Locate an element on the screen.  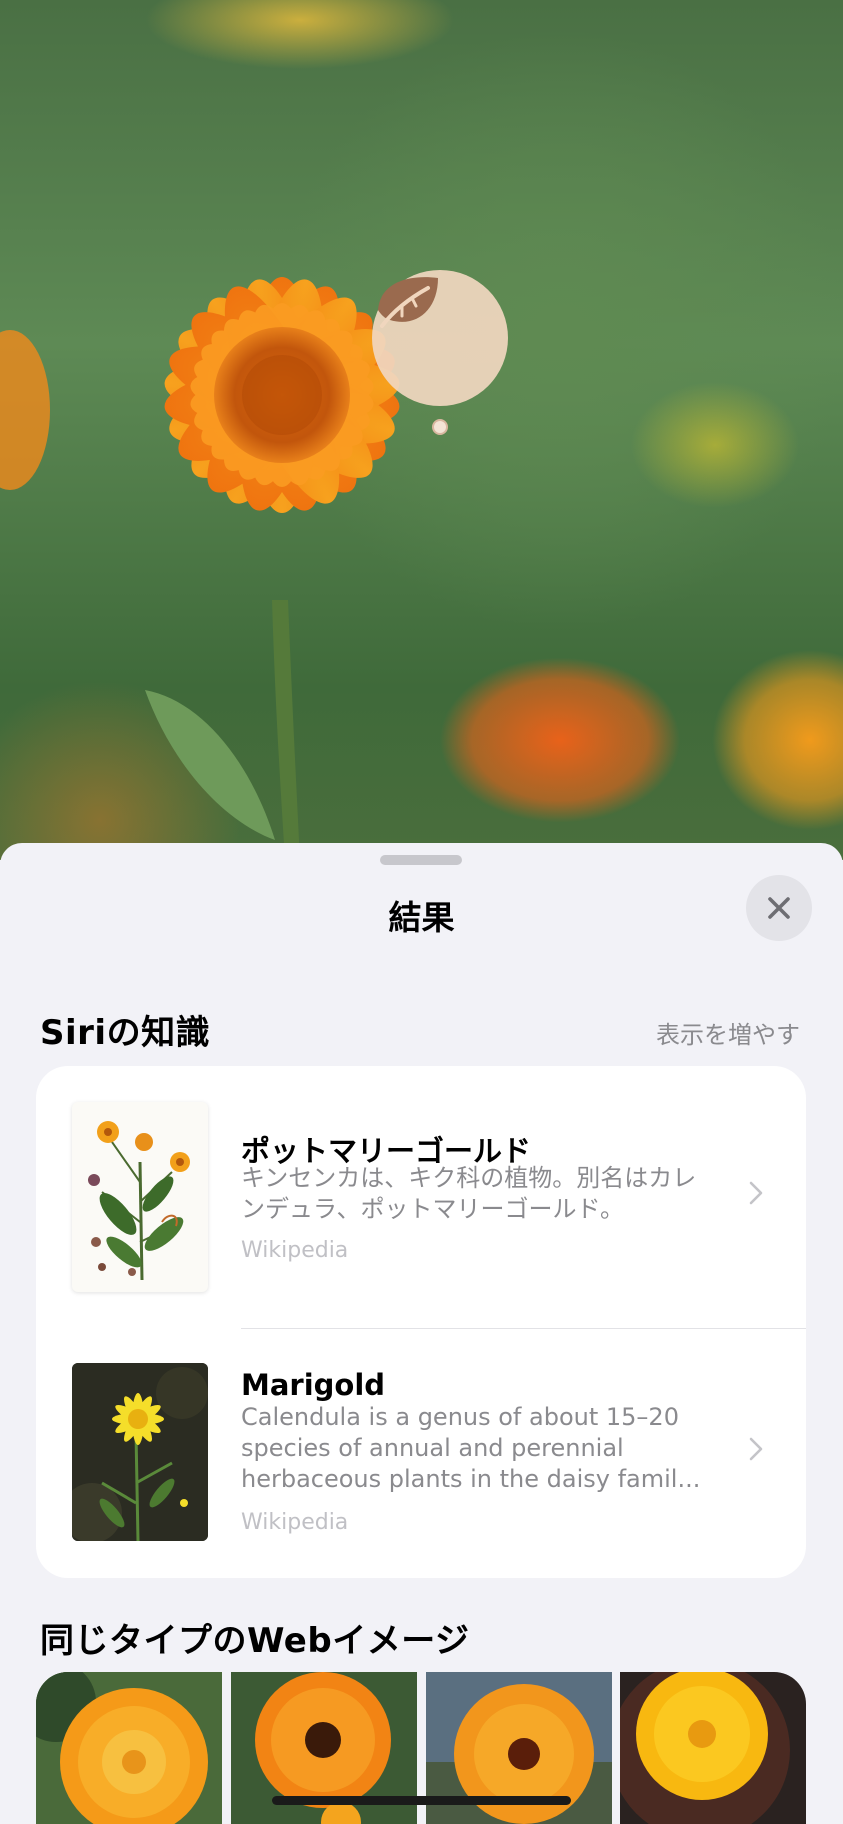
xmark-icon is located at coordinates (779, 908).